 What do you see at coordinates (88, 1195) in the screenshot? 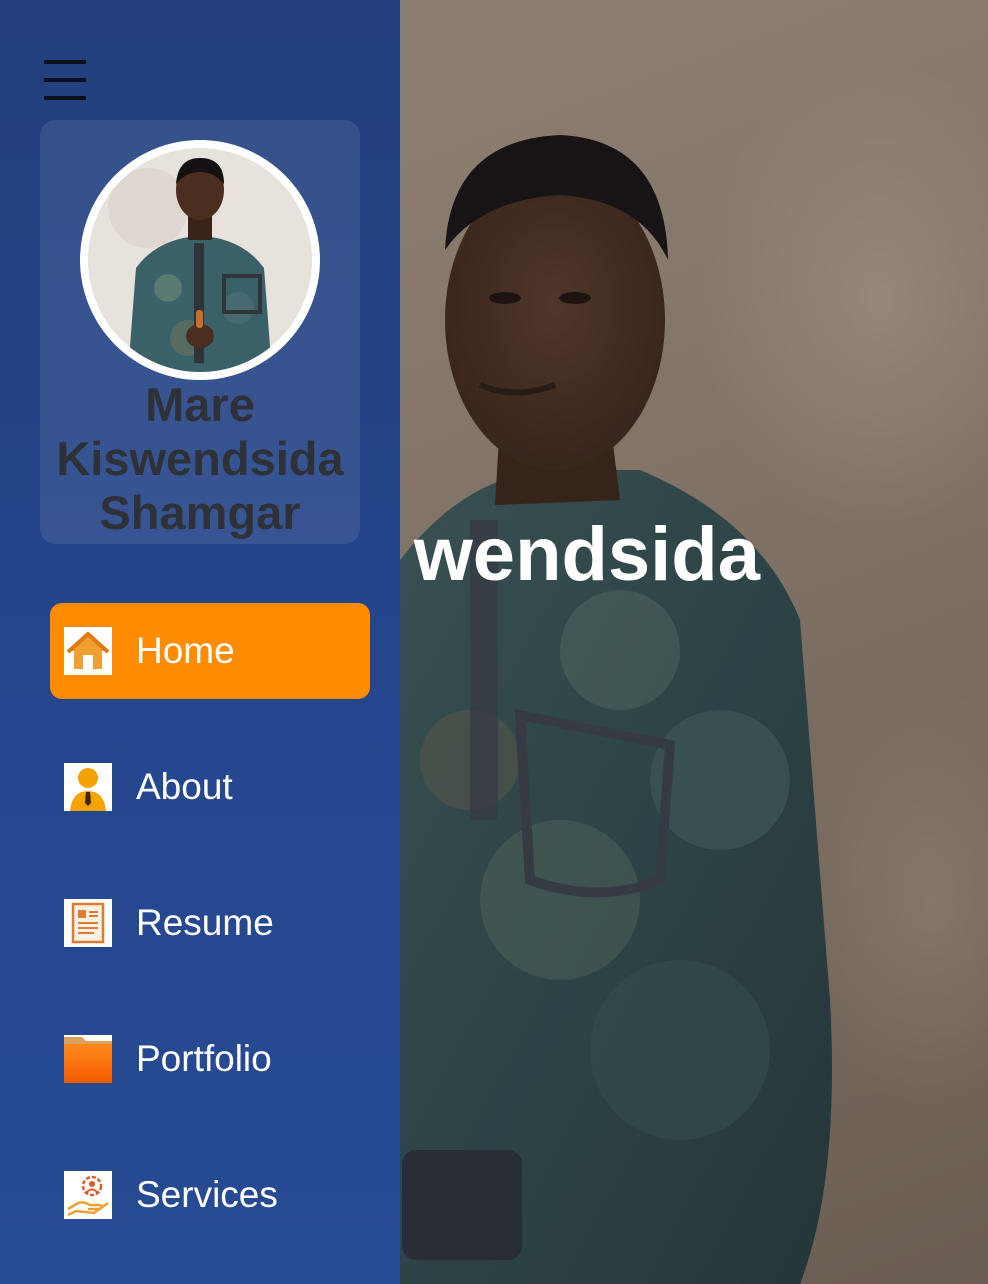
I see `services-icon` at bounding box center [88, 1195].